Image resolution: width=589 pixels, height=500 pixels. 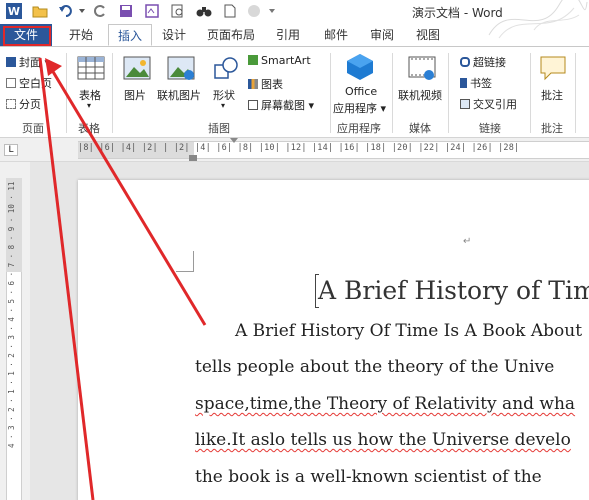 I want to click on tab-home: 开始, so click(x=81, y=35).